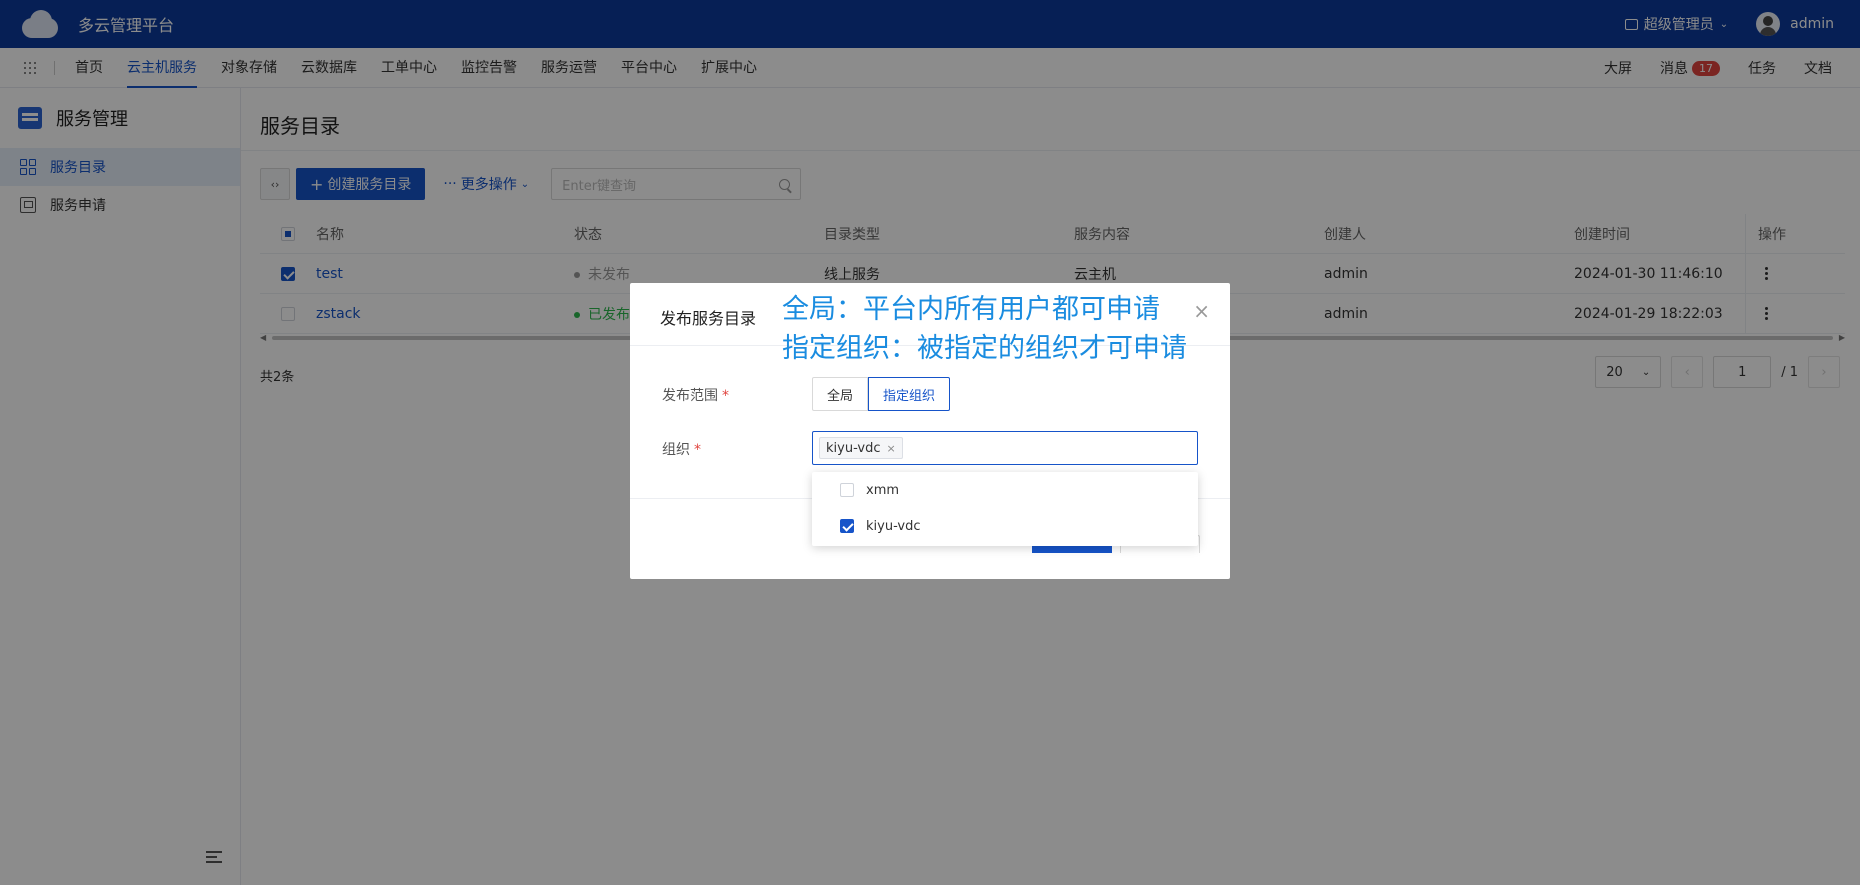  Describe the element at coordinates (1005, 526) in the screenshot. I see `org-option-kiyu-vdc: kiyu-vdc` at that location.